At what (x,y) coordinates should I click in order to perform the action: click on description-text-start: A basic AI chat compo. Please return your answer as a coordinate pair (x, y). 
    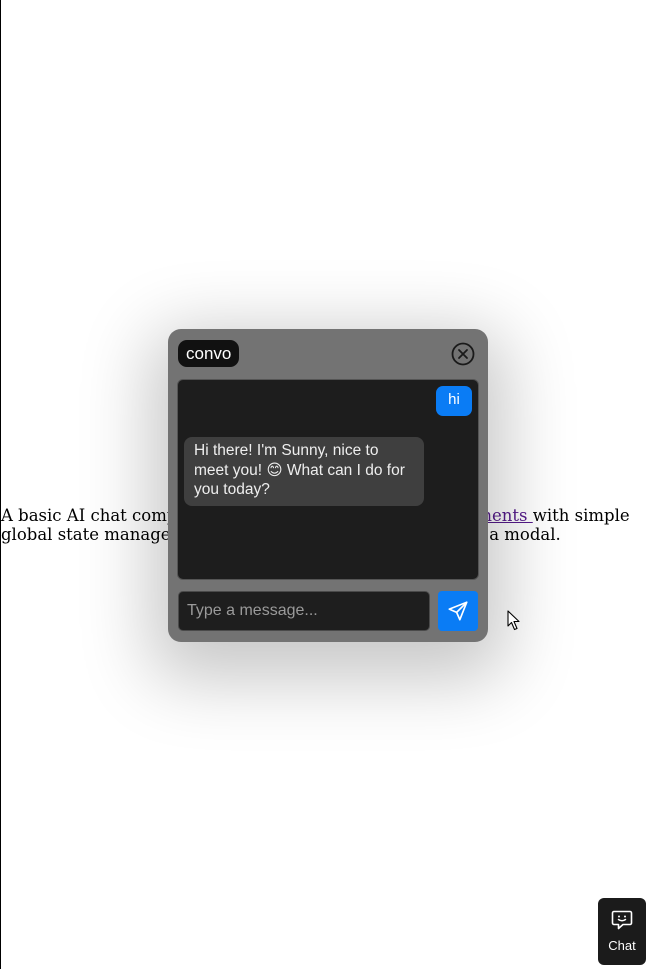
    Looking at the image, I should click on (94, 515).